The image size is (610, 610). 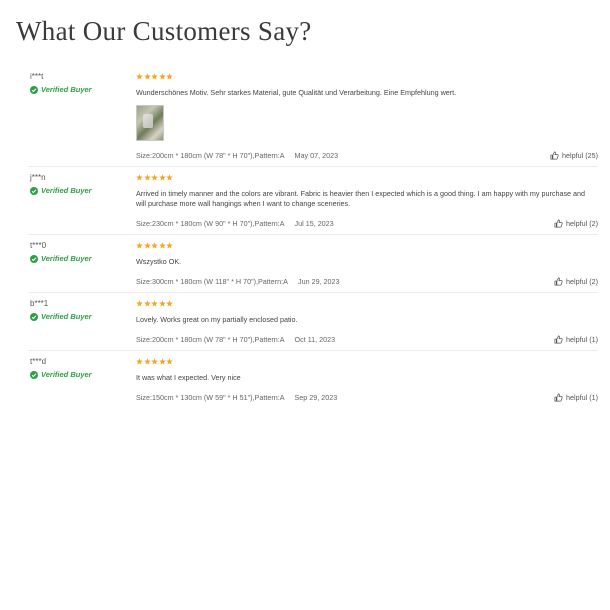 I want to click on review-photo-thumbnail, so click(x=150, y=123).